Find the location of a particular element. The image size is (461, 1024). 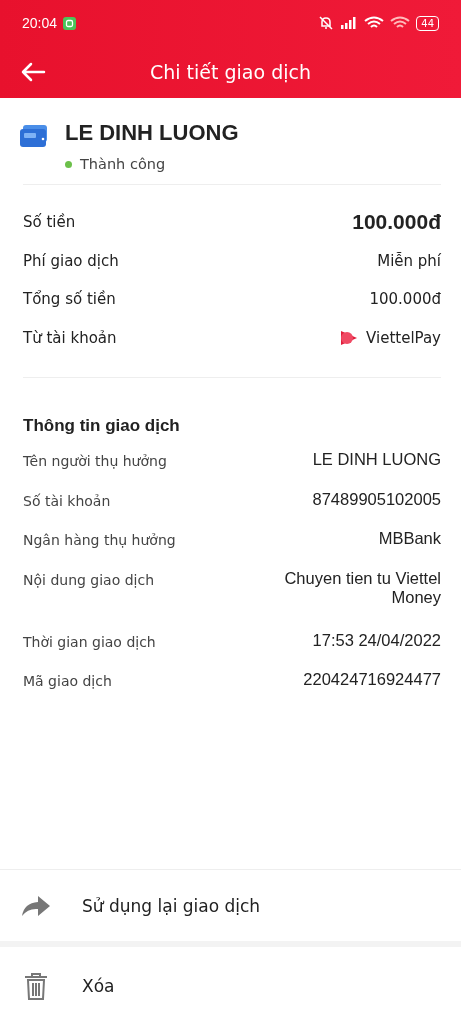

field-label: Thời gian giao dịch is located at coordinates (89, 641).